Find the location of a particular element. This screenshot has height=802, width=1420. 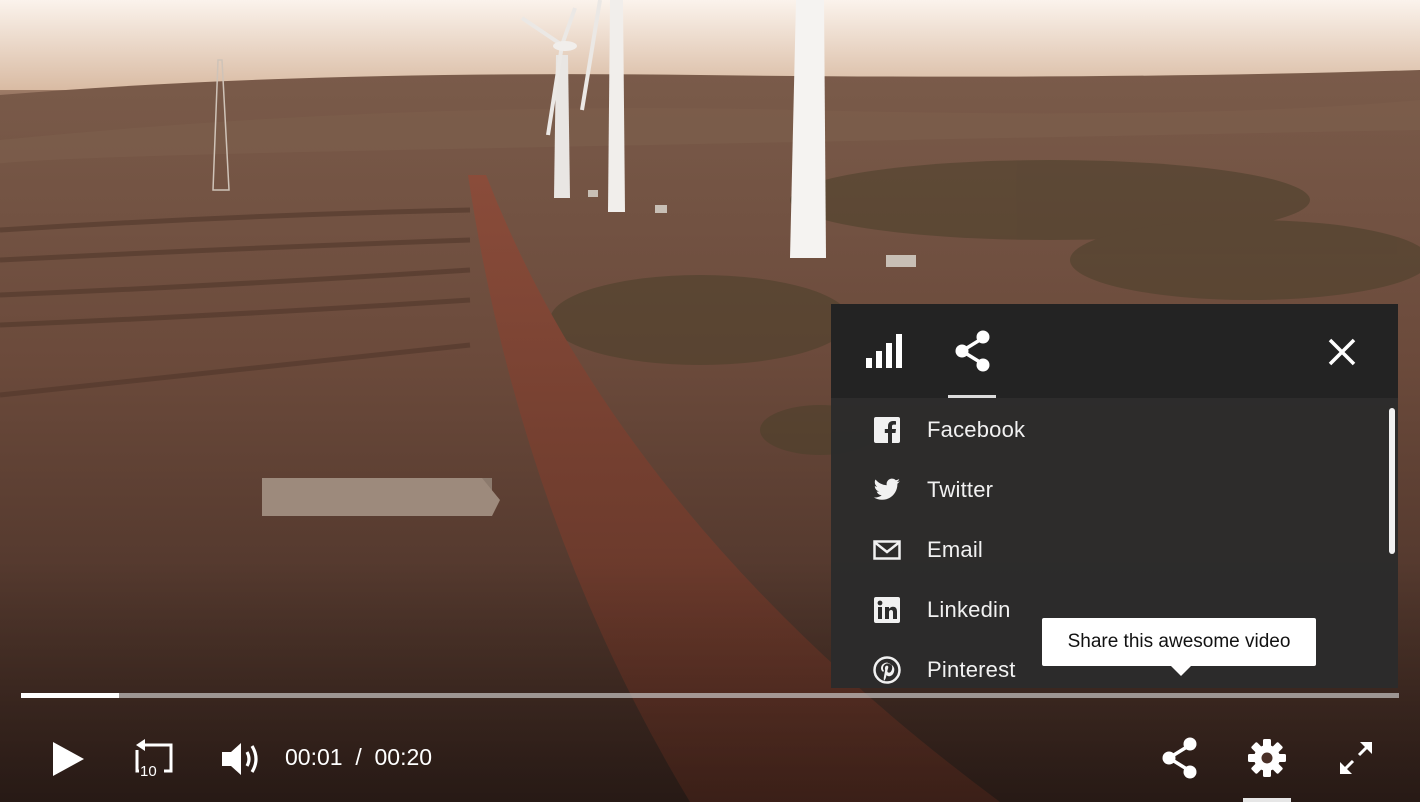

volume-icon is located at coordinates (240, 759).